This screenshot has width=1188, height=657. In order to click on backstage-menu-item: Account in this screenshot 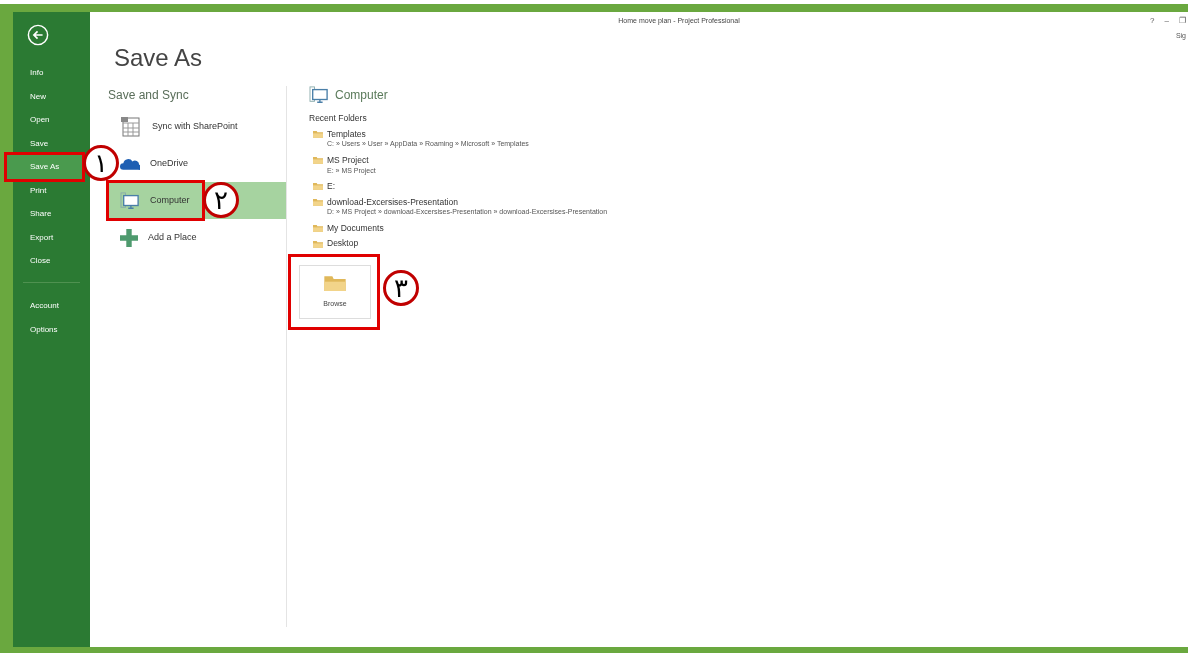, I will do `click(51, 306)`.